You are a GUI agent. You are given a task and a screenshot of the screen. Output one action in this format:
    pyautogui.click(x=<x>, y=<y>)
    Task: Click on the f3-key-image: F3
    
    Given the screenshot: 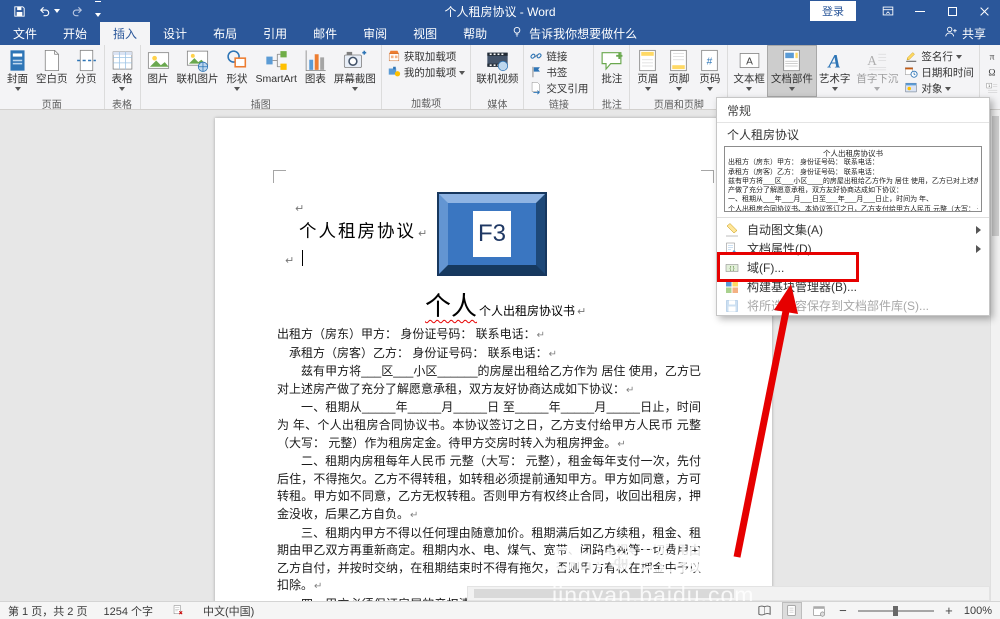 What is the action you would take?
    pyautogui.click(x=492, y=234)
    